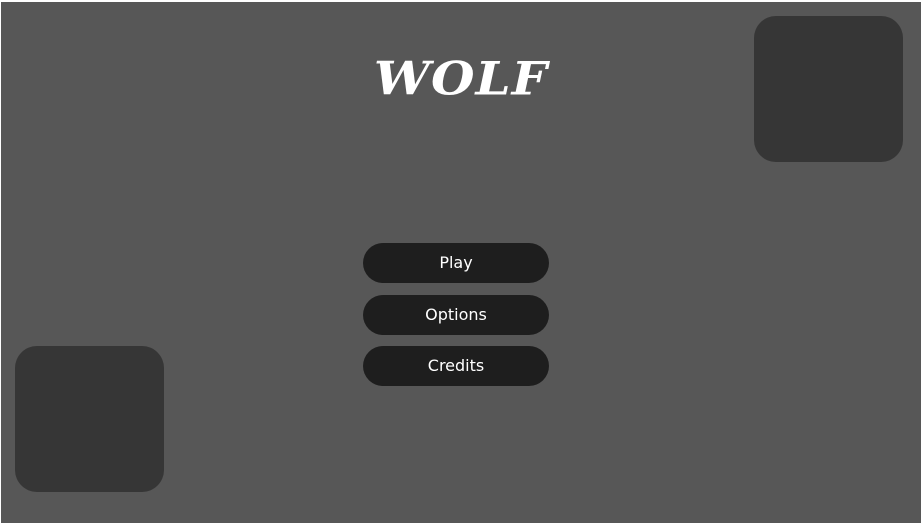  I want to click on main-menu: Play Options Credits, so click(456, 320).